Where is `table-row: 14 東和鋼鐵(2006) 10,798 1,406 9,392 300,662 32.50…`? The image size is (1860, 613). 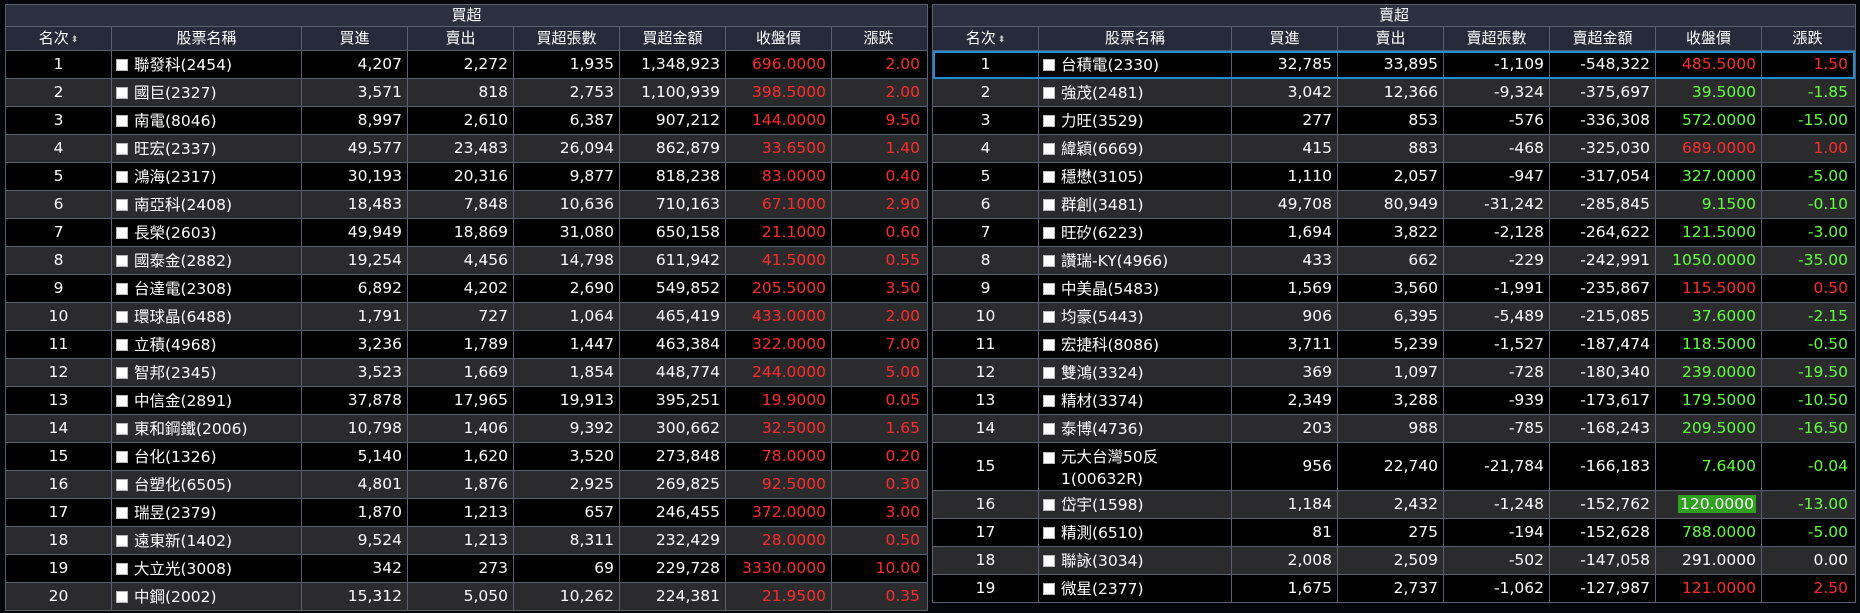 table-row: 14 東和鋼鐵(2006) 10,798 1,406 9,392 300,662 32.50… is located at coordinates (466, 429).